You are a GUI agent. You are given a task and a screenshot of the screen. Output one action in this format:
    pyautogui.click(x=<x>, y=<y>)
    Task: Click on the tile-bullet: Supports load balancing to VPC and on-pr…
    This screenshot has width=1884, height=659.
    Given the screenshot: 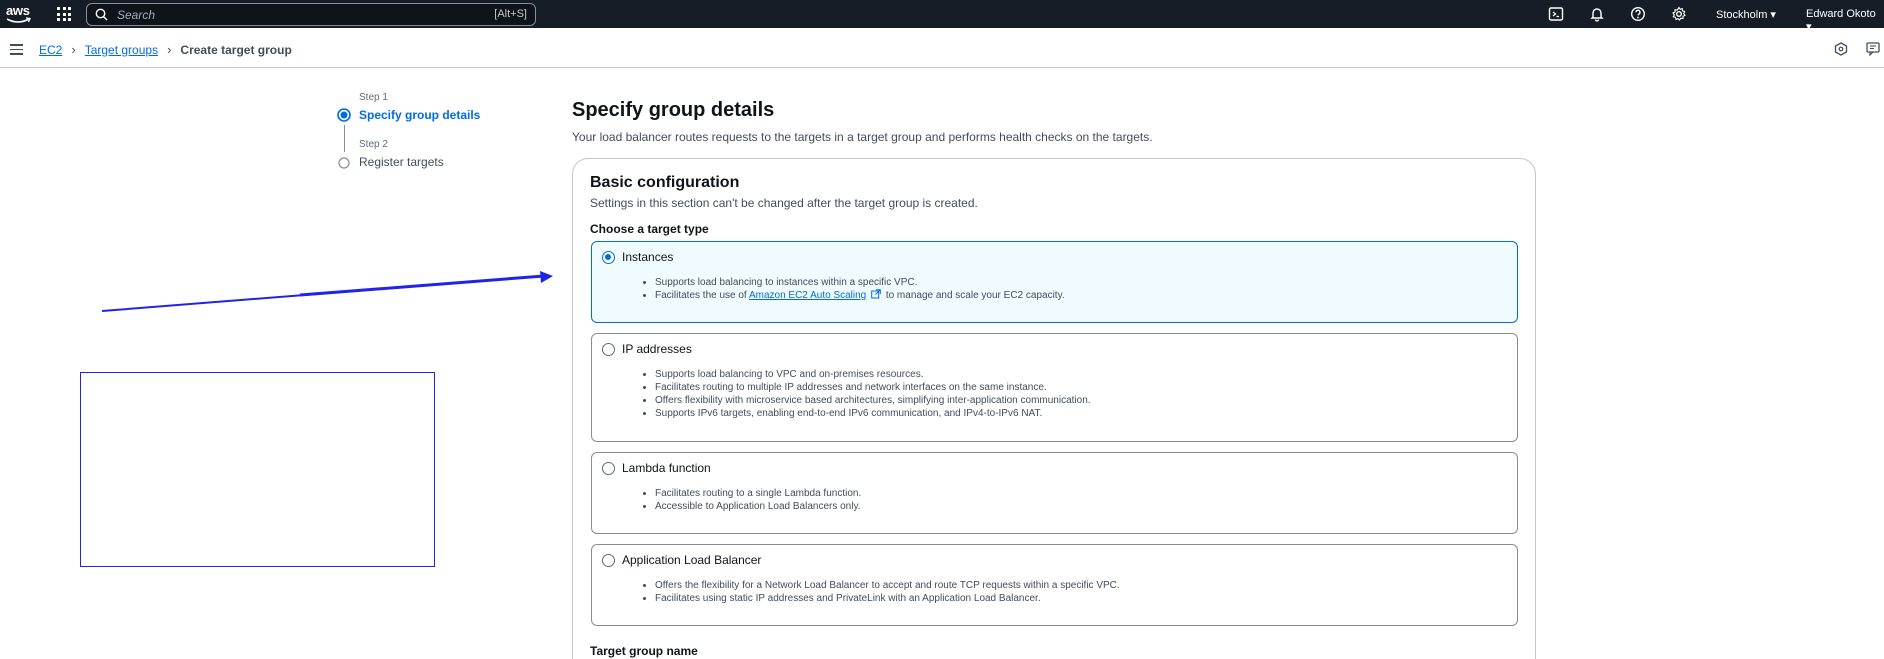 What is the action you would take?
    pyautogui.click(x=873, y=374)
    